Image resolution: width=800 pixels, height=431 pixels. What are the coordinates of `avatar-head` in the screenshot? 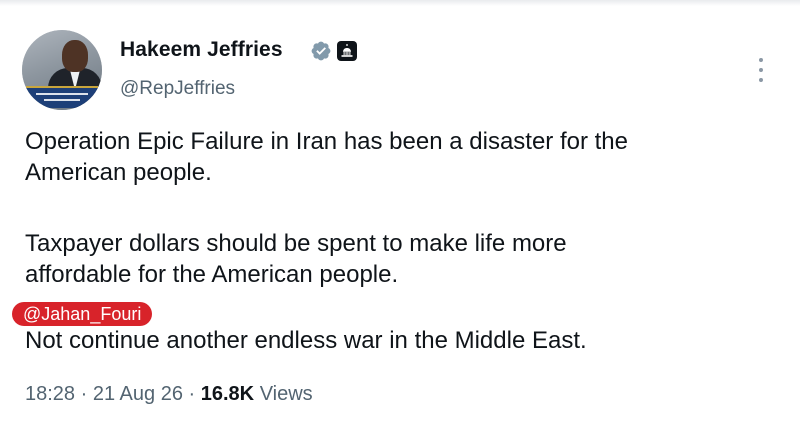 It's located at (75, 56).